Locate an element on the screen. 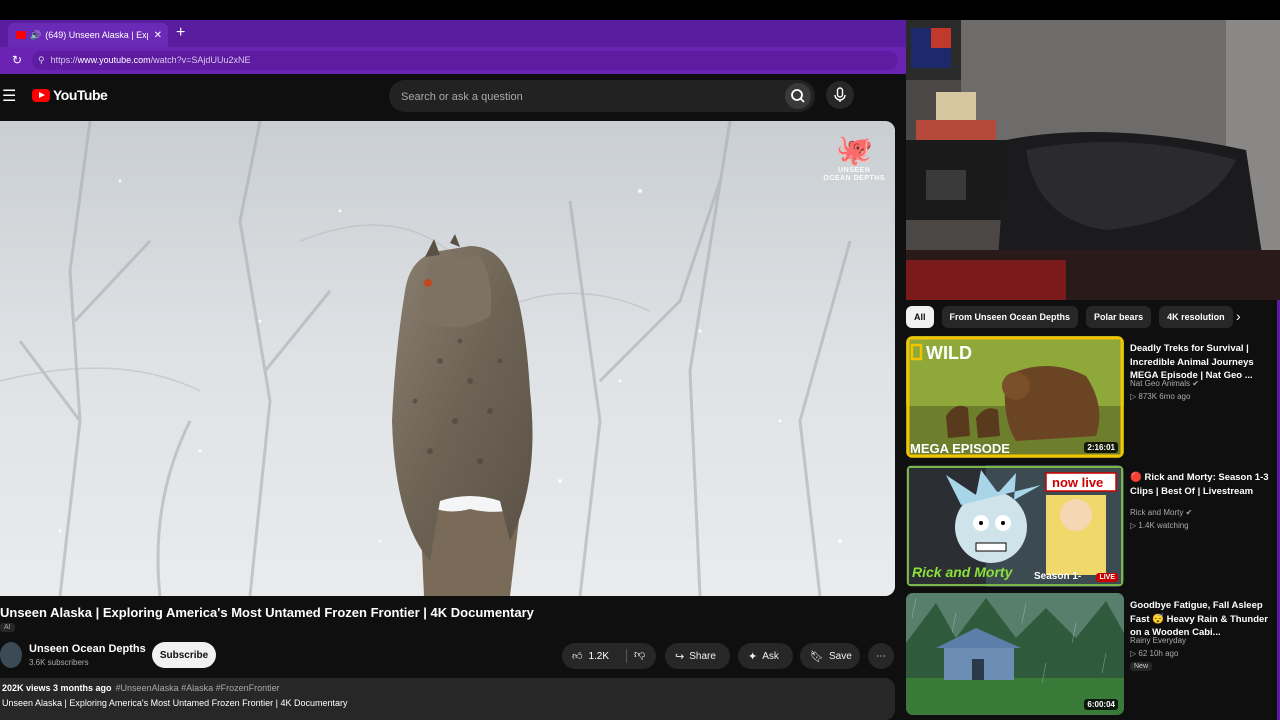 The width and height of the screenshot is (1280, 720). views-and-age: 202K views 3 months ago is located at coordinates (57, 688).